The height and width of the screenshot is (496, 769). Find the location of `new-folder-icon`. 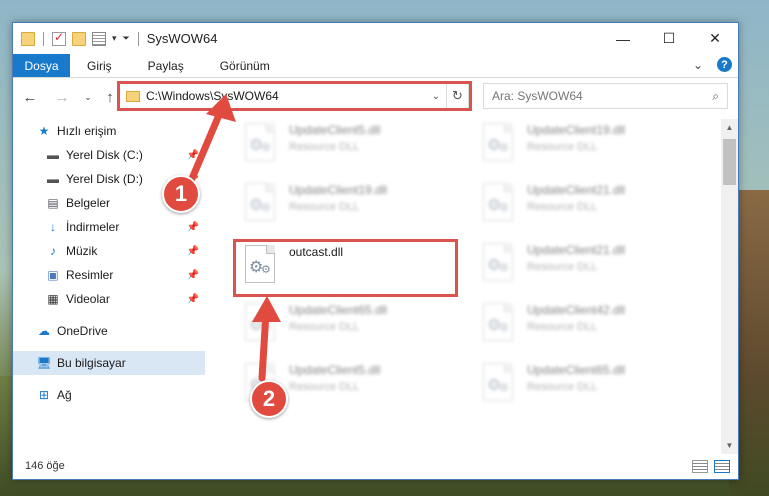

new-folder-icon is located at coordinates (79, 38).